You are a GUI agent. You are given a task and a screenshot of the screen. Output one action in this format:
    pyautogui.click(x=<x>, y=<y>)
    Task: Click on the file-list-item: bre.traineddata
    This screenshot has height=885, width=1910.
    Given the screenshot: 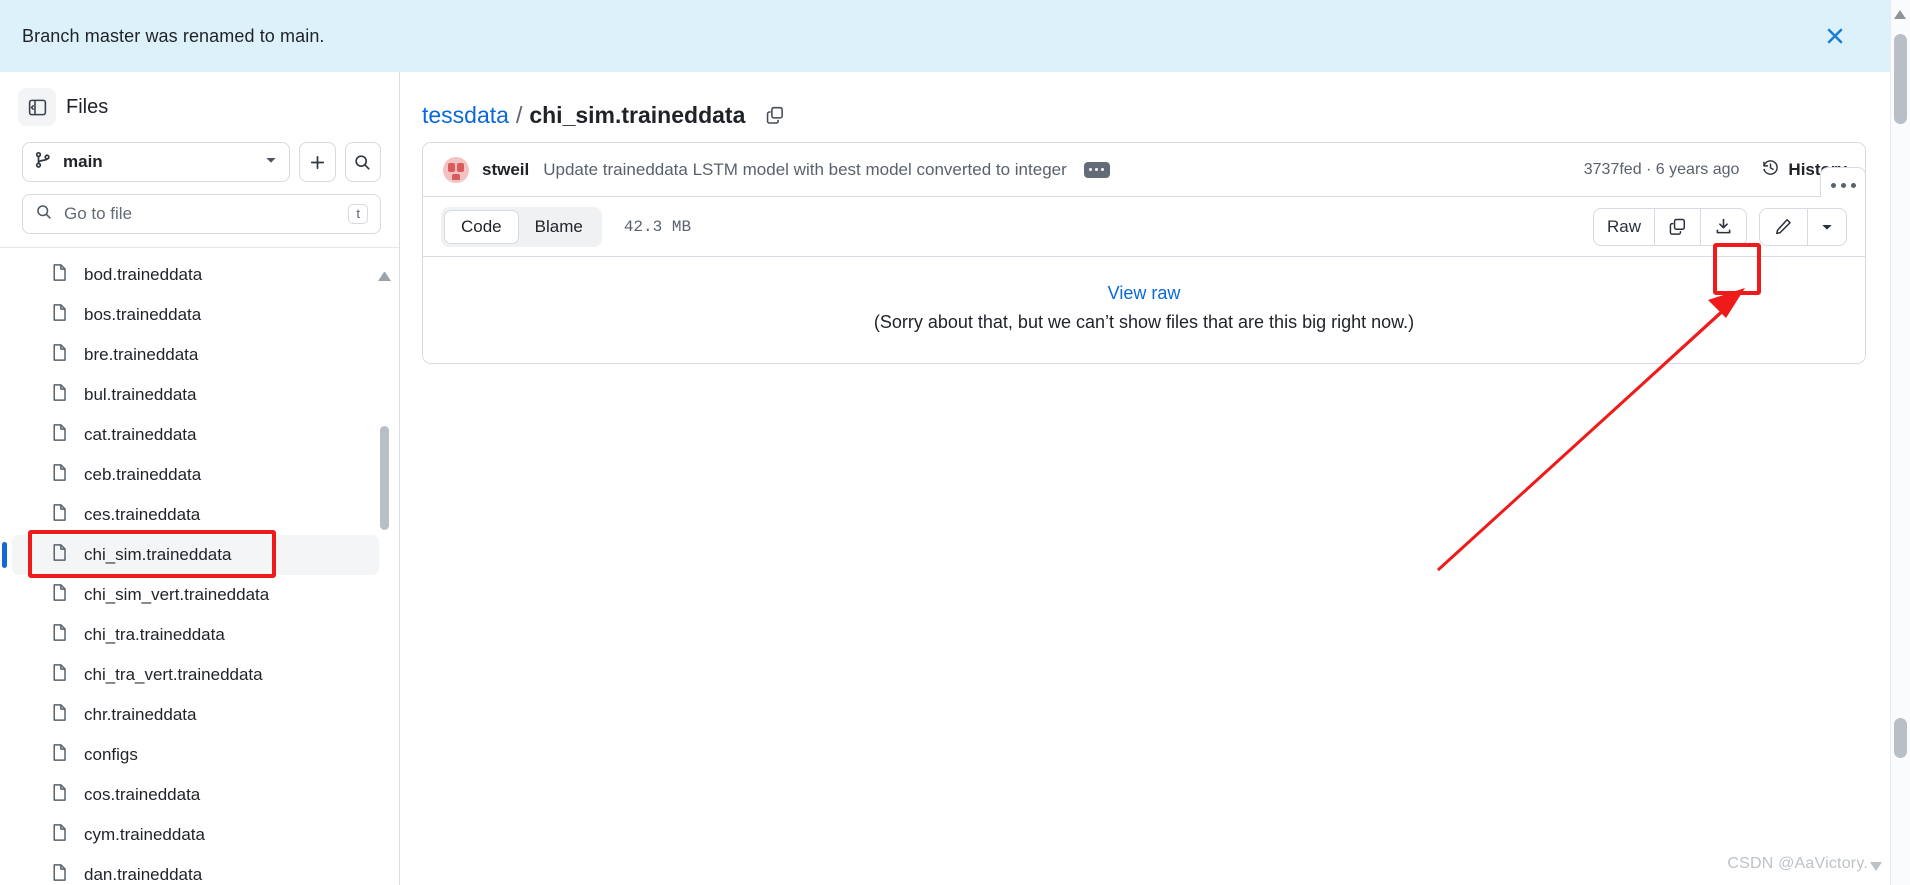 What is the action you would take?
    pyautogui.click(x=195, y=355)
    